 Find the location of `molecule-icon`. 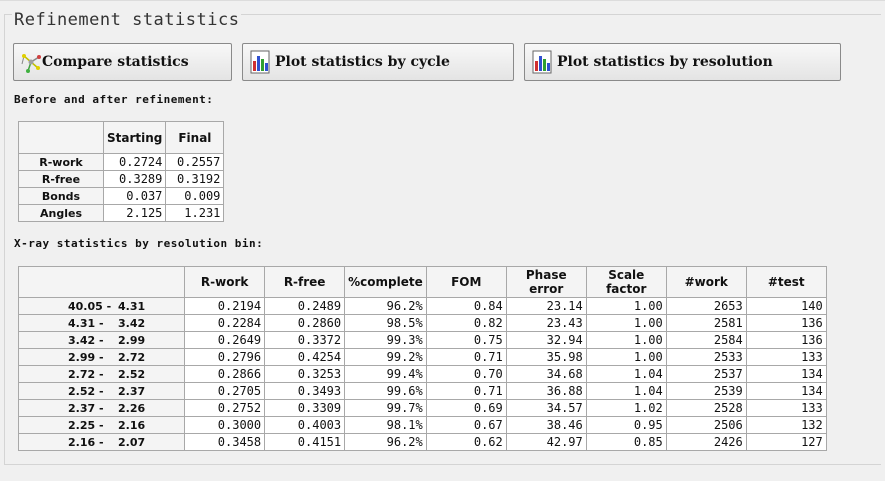

molecule-icon is located at coordinates (31, 63).